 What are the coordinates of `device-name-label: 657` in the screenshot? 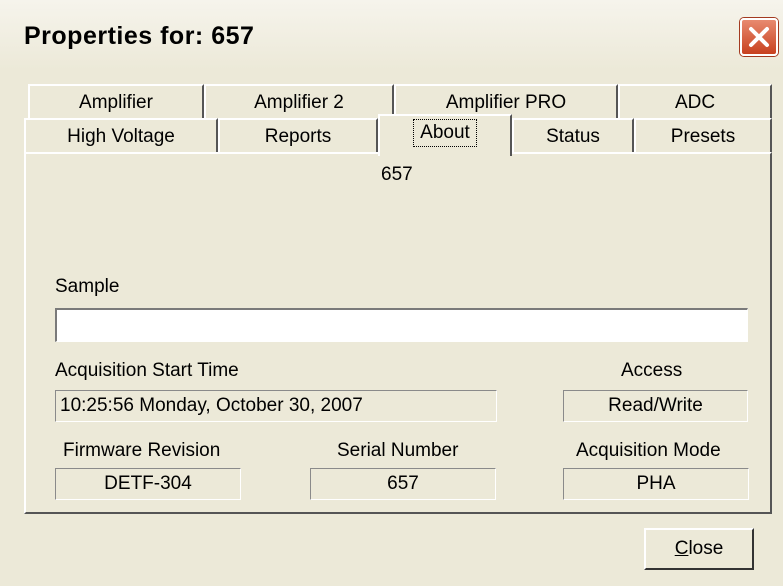 It's located at (397, 174).